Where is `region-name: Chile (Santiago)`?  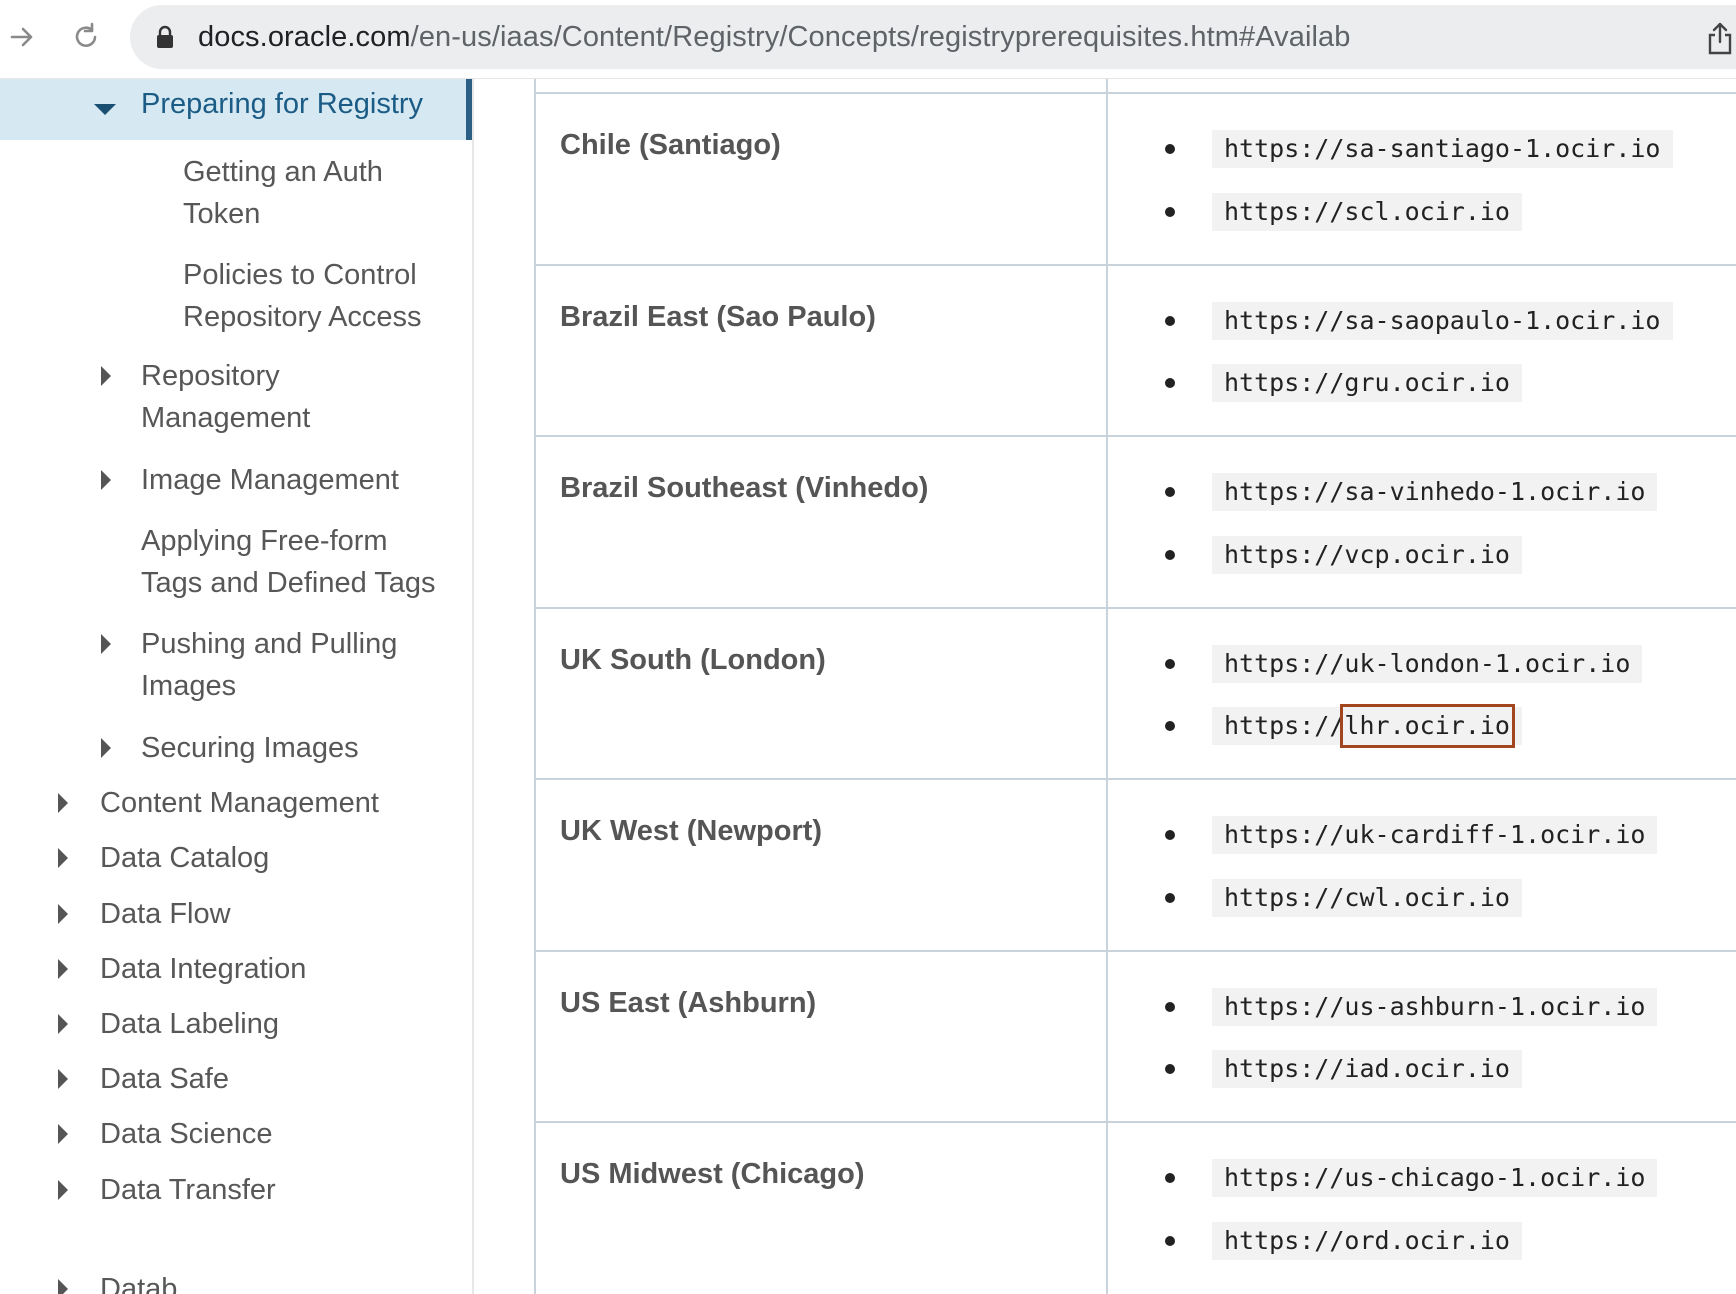 region-name: Chile (Santiago) is located at coordinates (670, 145).